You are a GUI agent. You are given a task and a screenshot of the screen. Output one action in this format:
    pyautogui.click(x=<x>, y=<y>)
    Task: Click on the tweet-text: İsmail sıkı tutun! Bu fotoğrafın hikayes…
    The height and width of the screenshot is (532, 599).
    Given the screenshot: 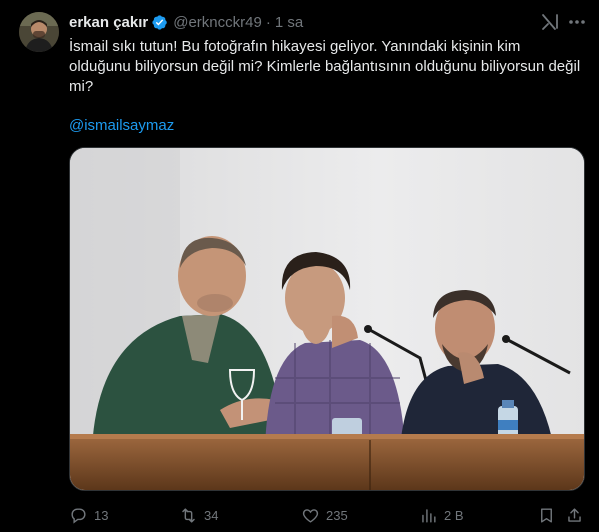 What is the action you would take?
    pyautogui.click(x=325, y=66)
    